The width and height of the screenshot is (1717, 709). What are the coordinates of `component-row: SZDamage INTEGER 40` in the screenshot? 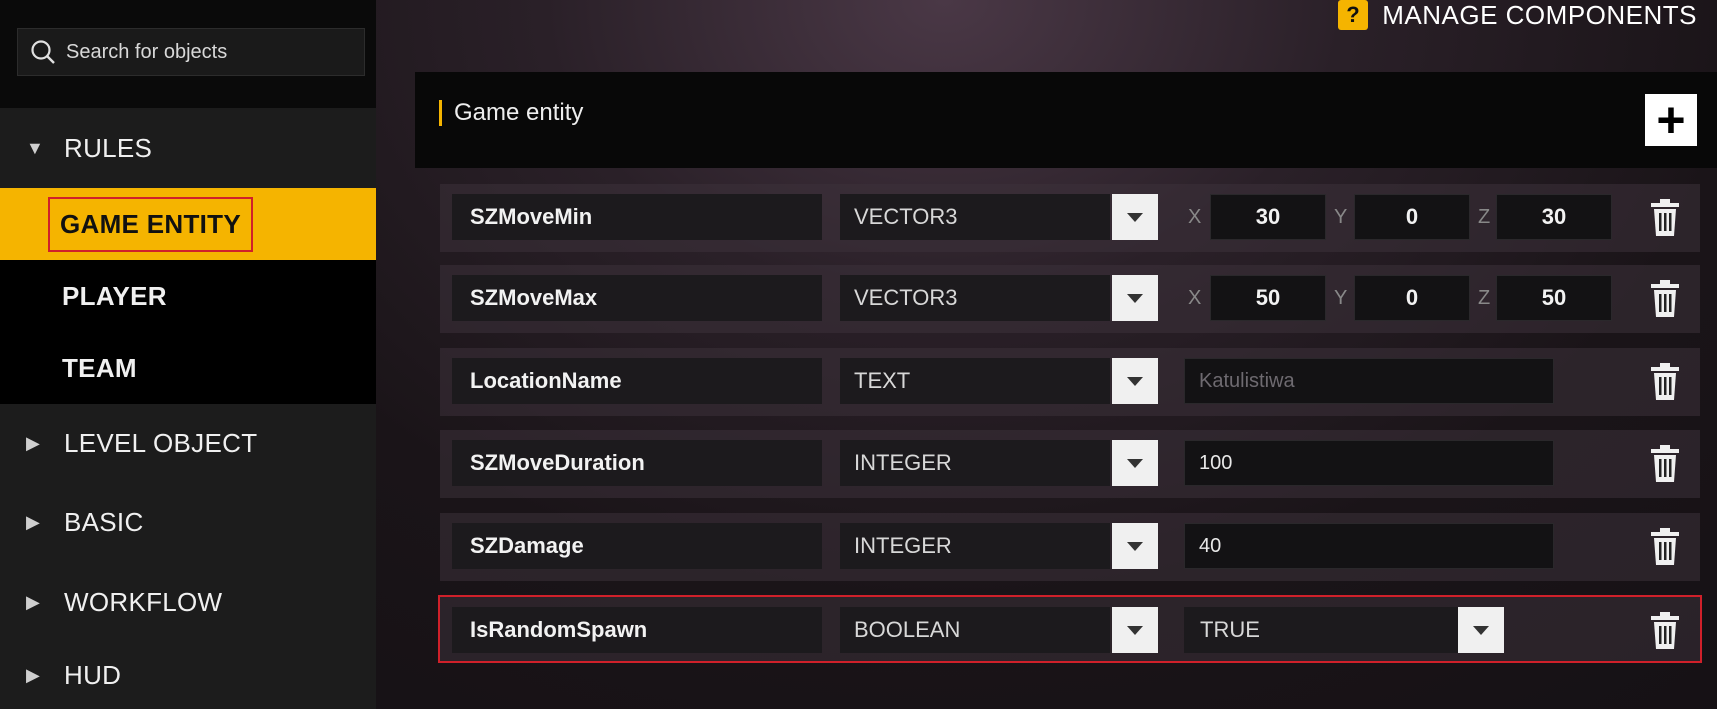 It's located at (1070, 547).